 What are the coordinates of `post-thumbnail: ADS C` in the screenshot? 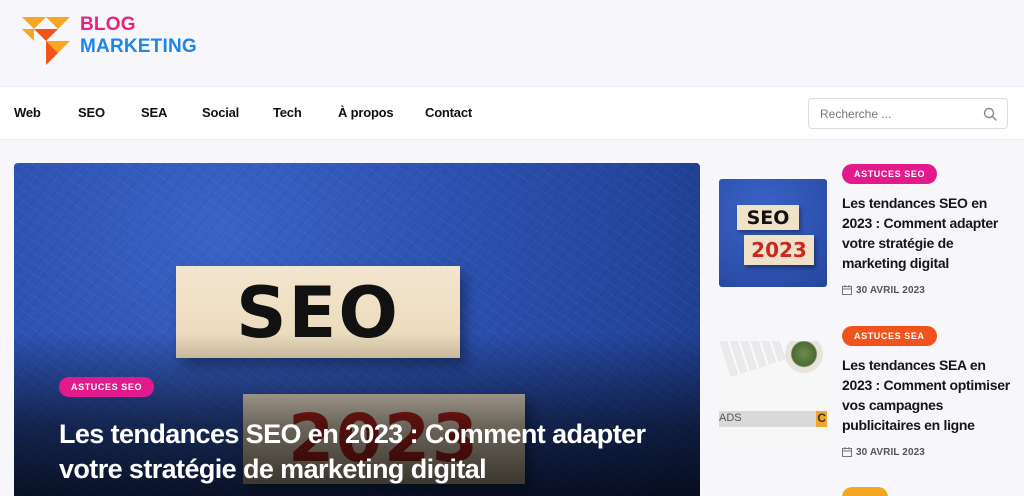 It's located at (773, 395).